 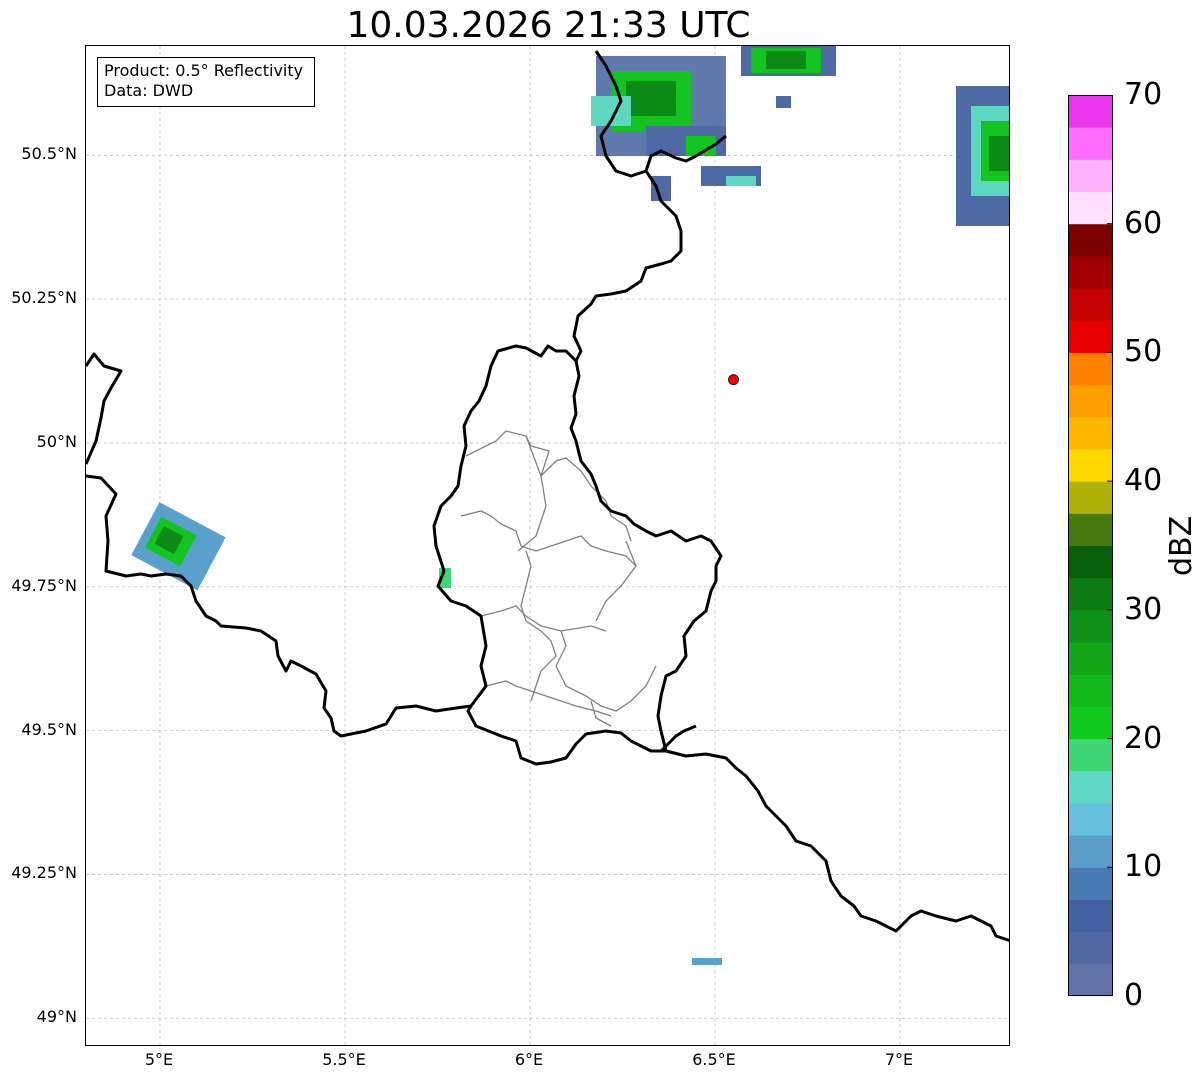 What do you see at coordinates (558, 578) in the screenshot?
I see `district-borders` at bounding box center [558, 578].